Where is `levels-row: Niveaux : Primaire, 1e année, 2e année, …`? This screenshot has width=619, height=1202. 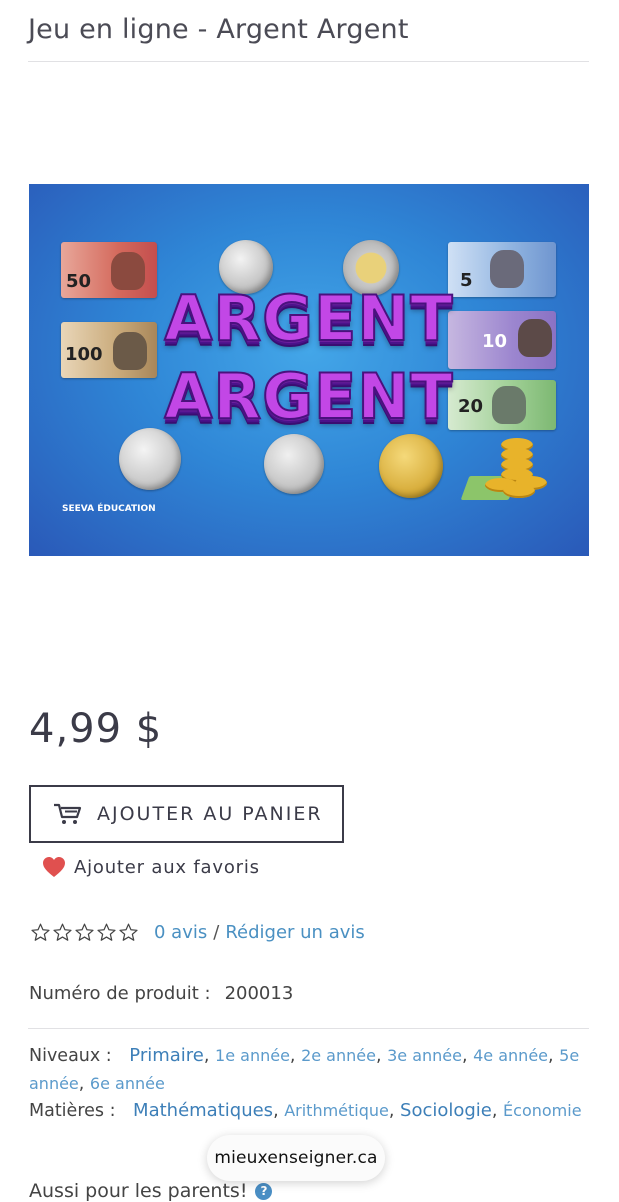 levels-row: Niveaux : Primaire, 1e année, 2e année, … is located at coordinates (304, 1069).